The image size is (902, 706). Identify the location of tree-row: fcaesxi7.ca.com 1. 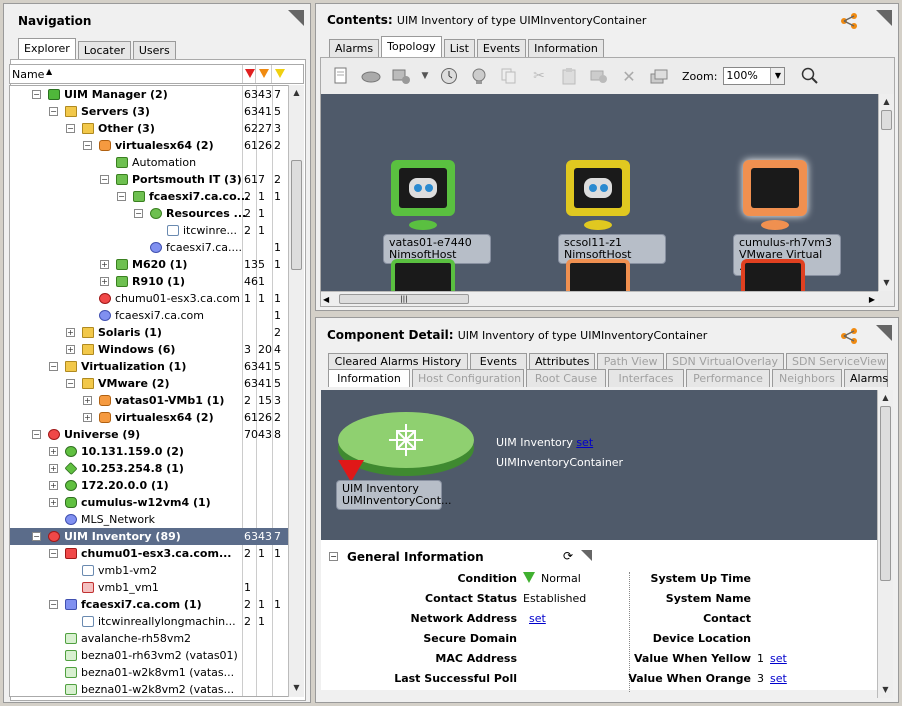
(149, 315).